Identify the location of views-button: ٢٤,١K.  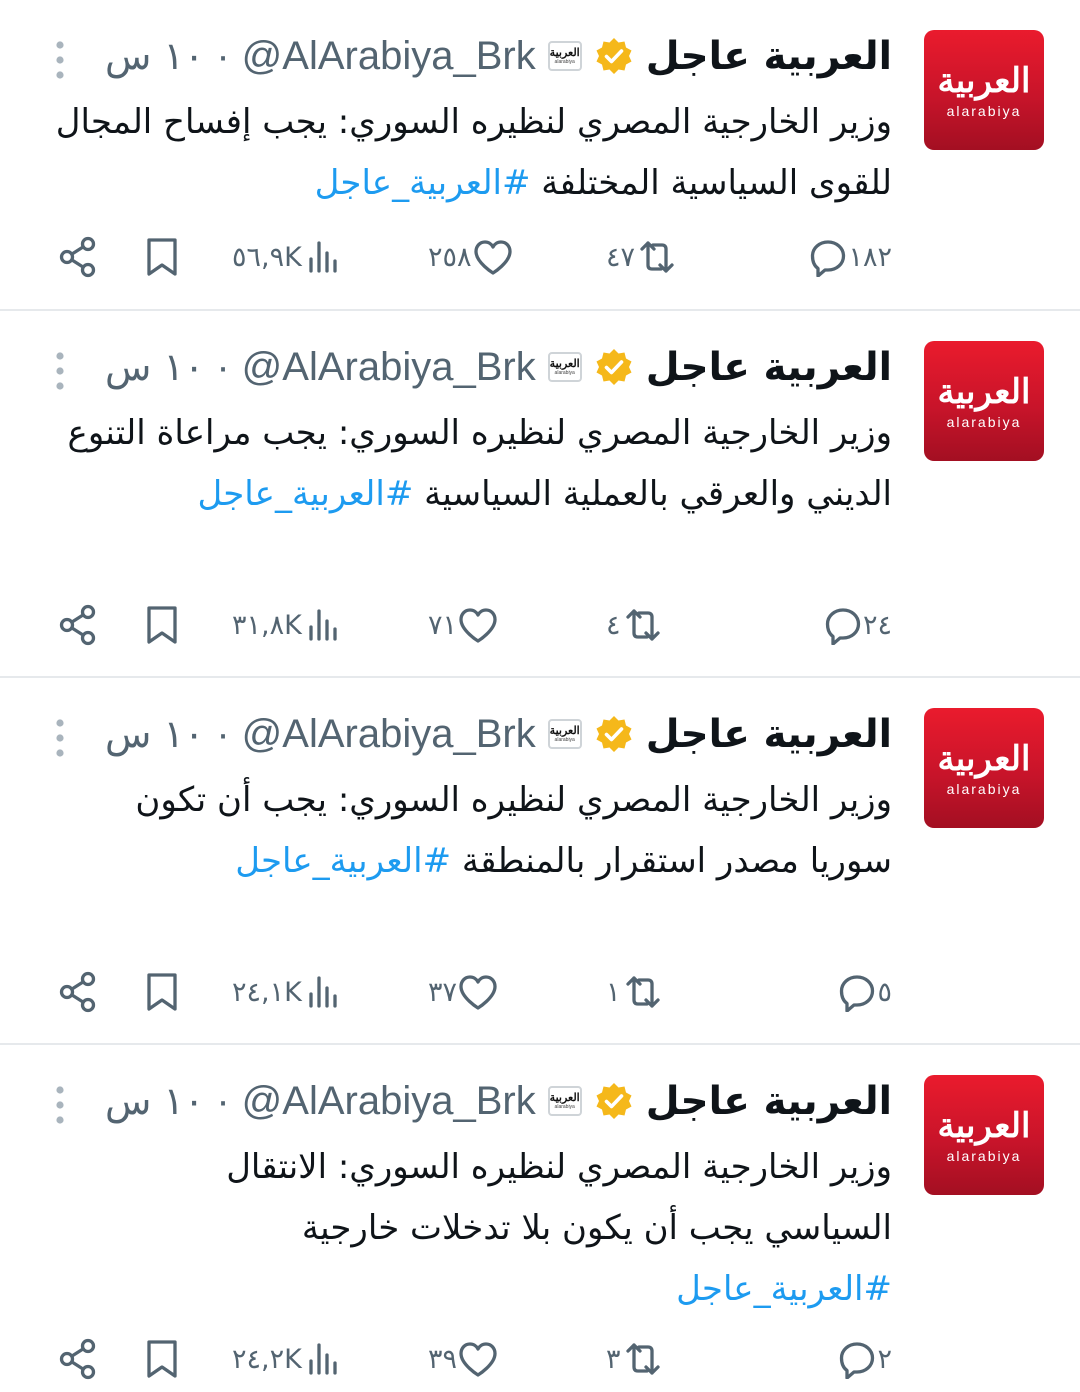
(289, 992).